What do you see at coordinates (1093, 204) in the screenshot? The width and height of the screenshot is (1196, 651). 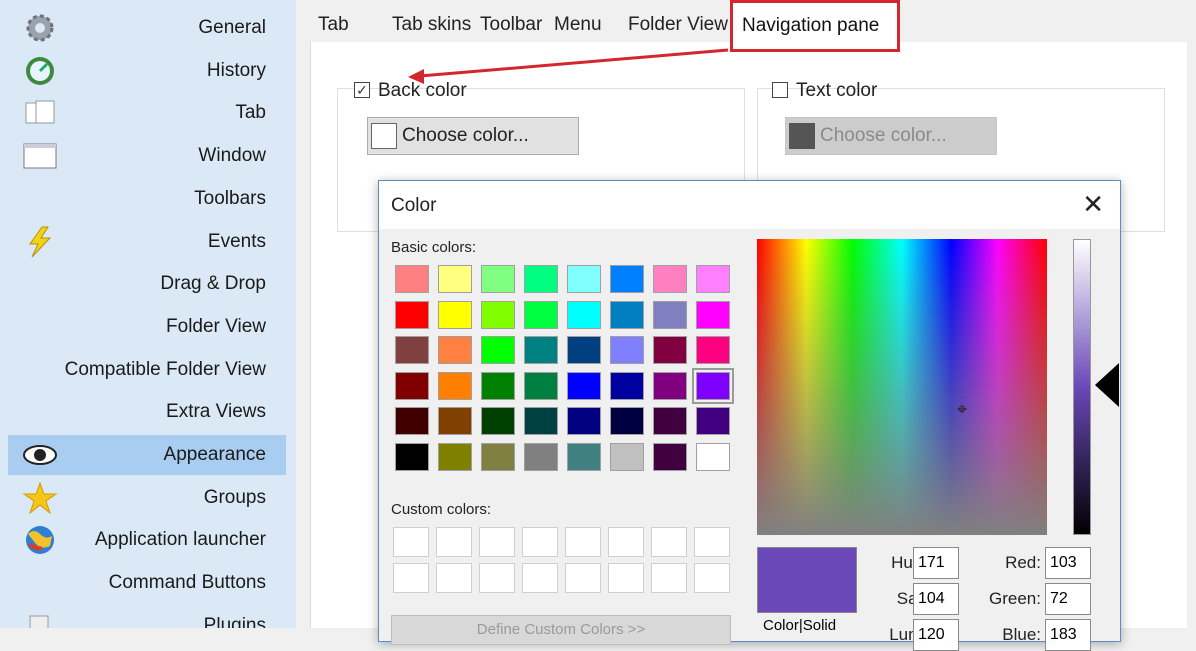 I see `close-icon: ✕` at bounding box center [1093, 204].